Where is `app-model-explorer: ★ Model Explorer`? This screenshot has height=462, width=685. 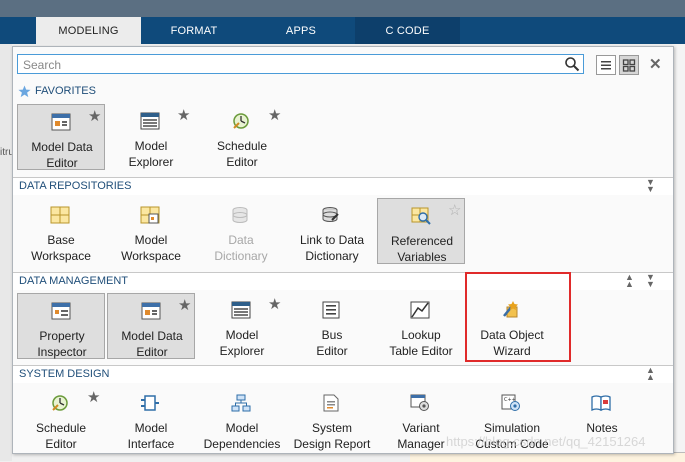 app-model-explorer: ★ Model Explorer is located at coordinates (242, 326).